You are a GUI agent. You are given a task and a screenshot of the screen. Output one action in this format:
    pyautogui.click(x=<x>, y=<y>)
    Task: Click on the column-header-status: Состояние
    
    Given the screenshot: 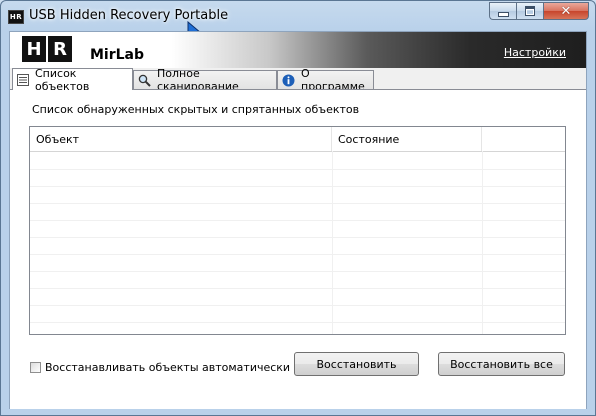 What is the action you would take?
    pyautogui.click(x=407, y=139)
    